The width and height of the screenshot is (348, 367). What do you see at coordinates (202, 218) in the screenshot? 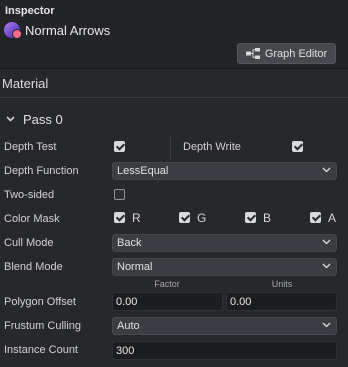
I see `color-mask-g-label: G` at bounding box center [202, 218].